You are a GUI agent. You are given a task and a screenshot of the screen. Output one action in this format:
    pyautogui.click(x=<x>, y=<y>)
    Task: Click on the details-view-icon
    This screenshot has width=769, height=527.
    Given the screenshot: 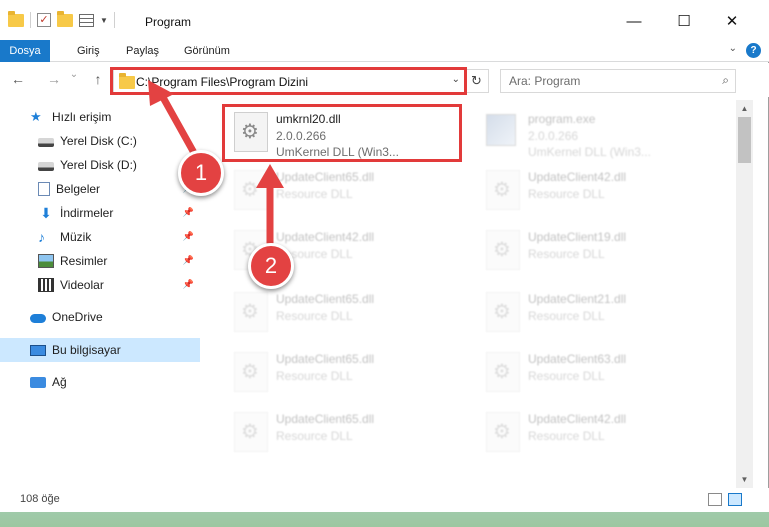 What is the action you would take?
    pyautogui.click(x=715, y=499)
    